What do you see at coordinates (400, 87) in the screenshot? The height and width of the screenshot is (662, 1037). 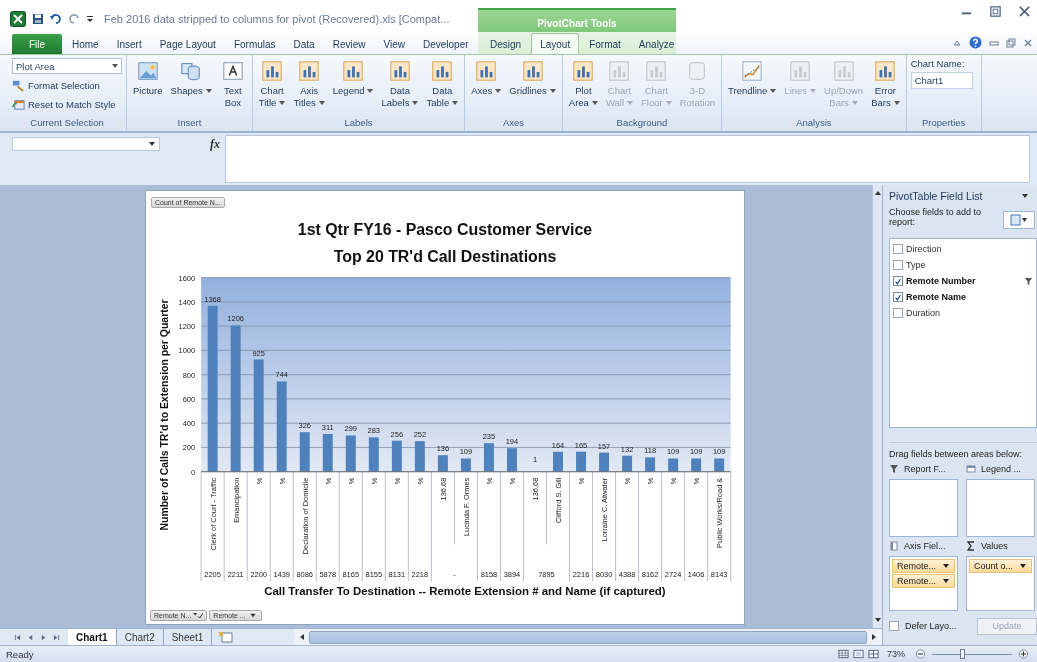 I see `ribbon-button: Data Labels` at bounding box center [400, 87].